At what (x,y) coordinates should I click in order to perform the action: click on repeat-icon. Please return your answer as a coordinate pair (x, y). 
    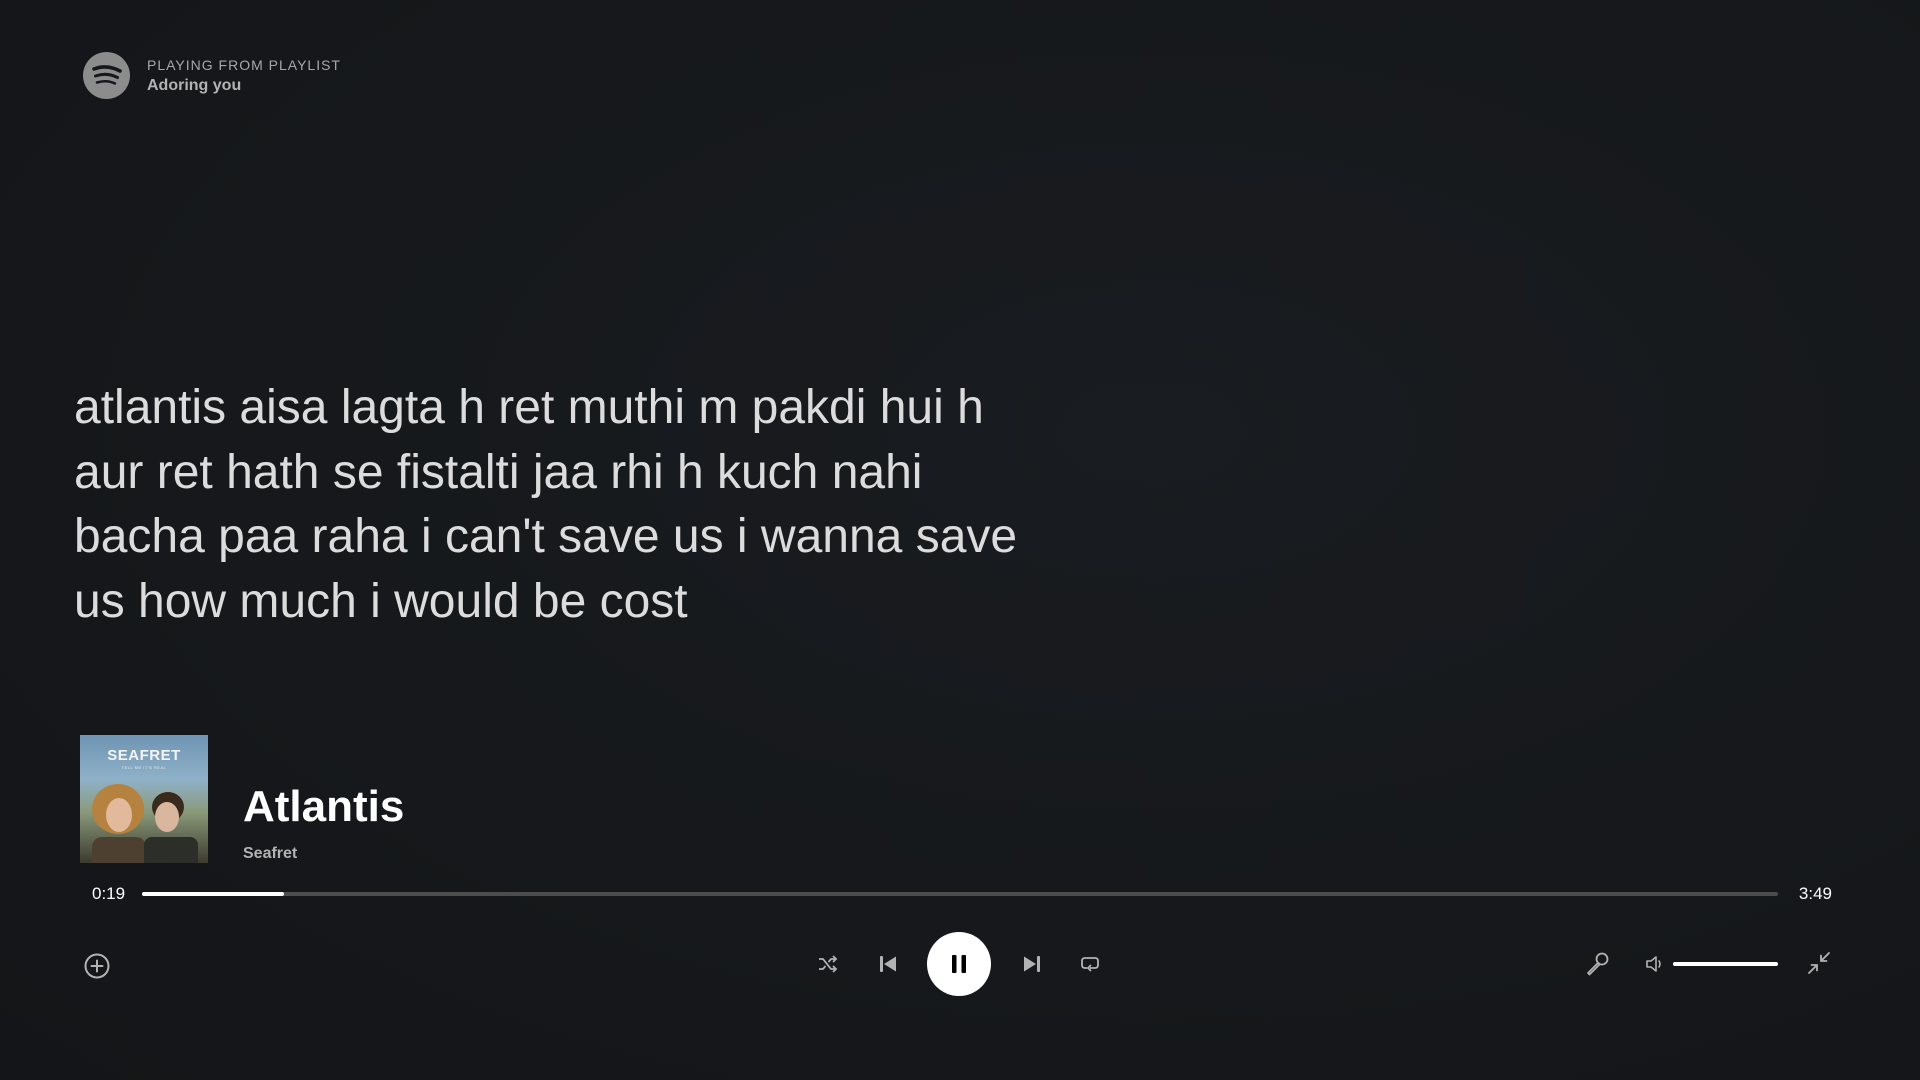
    Looking at the image, I should click on (1090, 964).